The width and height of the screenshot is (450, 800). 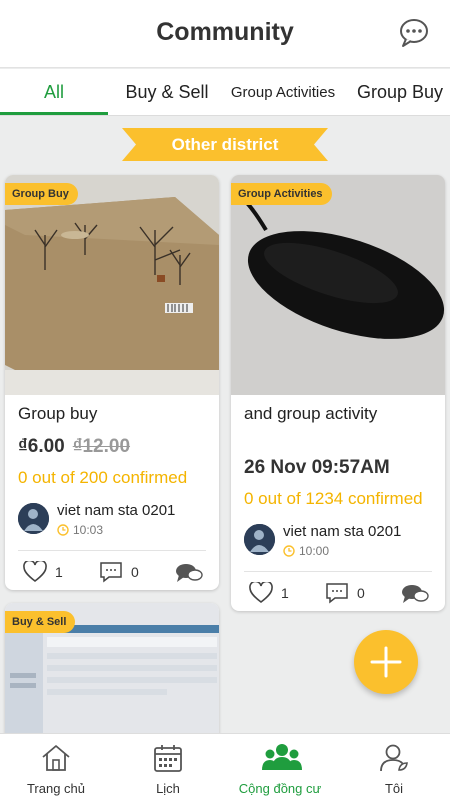 I want to click on header: Community, so click(x=225, y=34).